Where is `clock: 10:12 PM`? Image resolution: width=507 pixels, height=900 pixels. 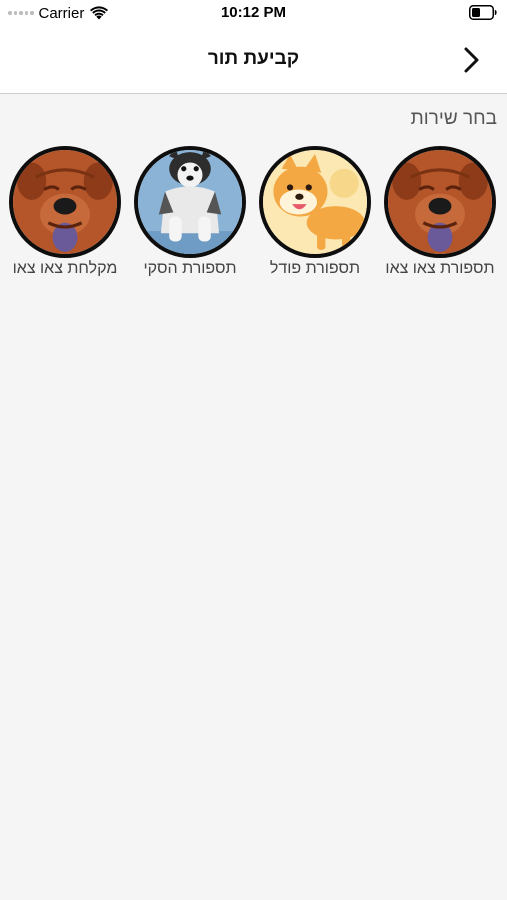 clock: 10:12 PM is located at coordinates (253, 12).